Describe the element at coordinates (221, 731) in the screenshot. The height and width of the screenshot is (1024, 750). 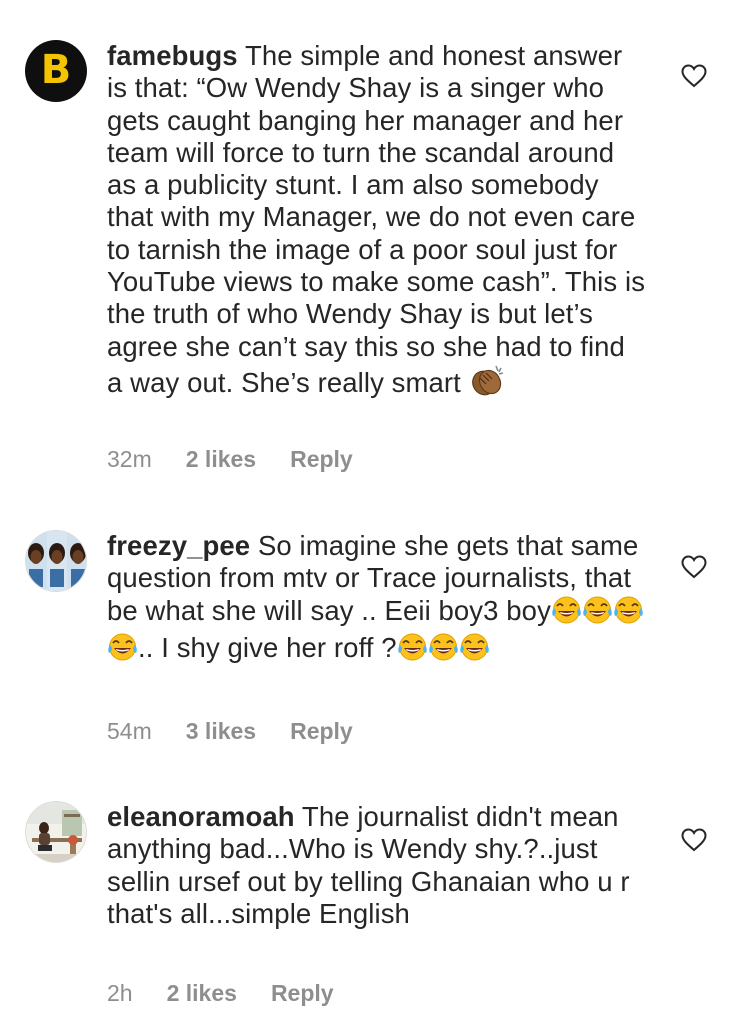
I see `likes-count: 3 likes` at that location.